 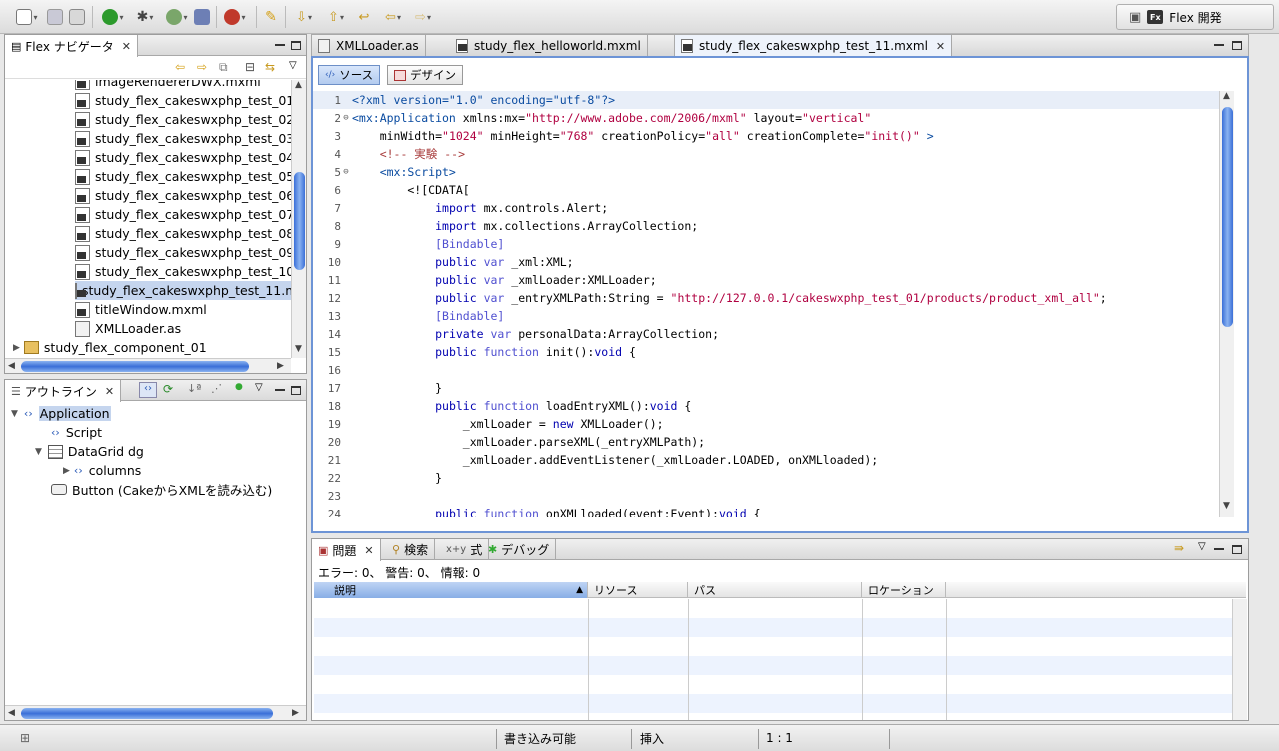 I want to click on code-line: 7 import mx.controls.Alert;, so click(x=460, y=208).